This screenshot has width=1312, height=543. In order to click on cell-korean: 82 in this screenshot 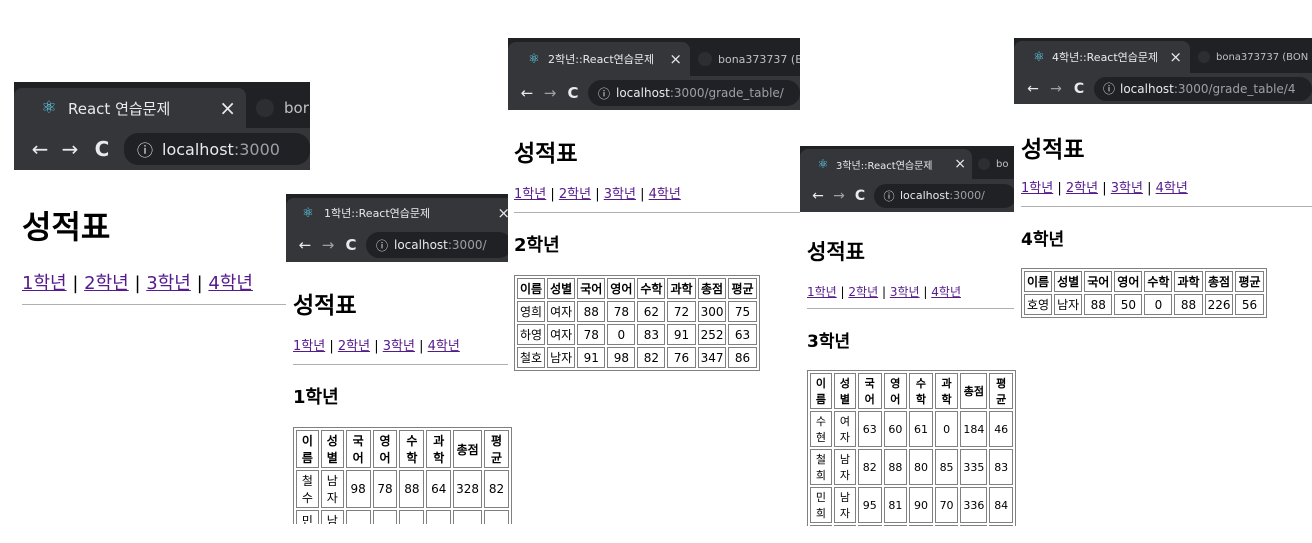, I will do `click(869, 467)`.